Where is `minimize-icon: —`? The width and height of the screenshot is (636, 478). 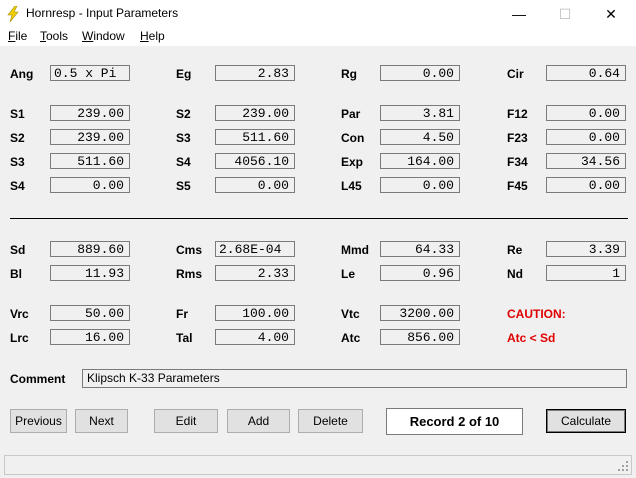 minimize-icon: — is located at coordinates (519, 14).